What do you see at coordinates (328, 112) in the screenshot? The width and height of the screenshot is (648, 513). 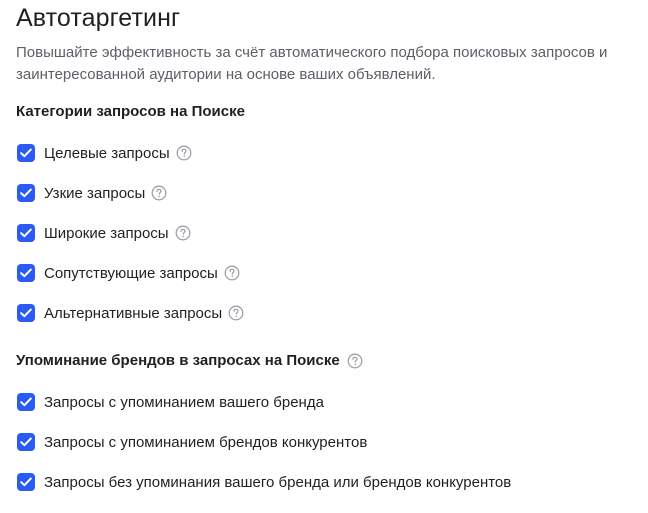 I see `search-categories-title: Категории запросов на Поиске` at bounding box center [328, 112].